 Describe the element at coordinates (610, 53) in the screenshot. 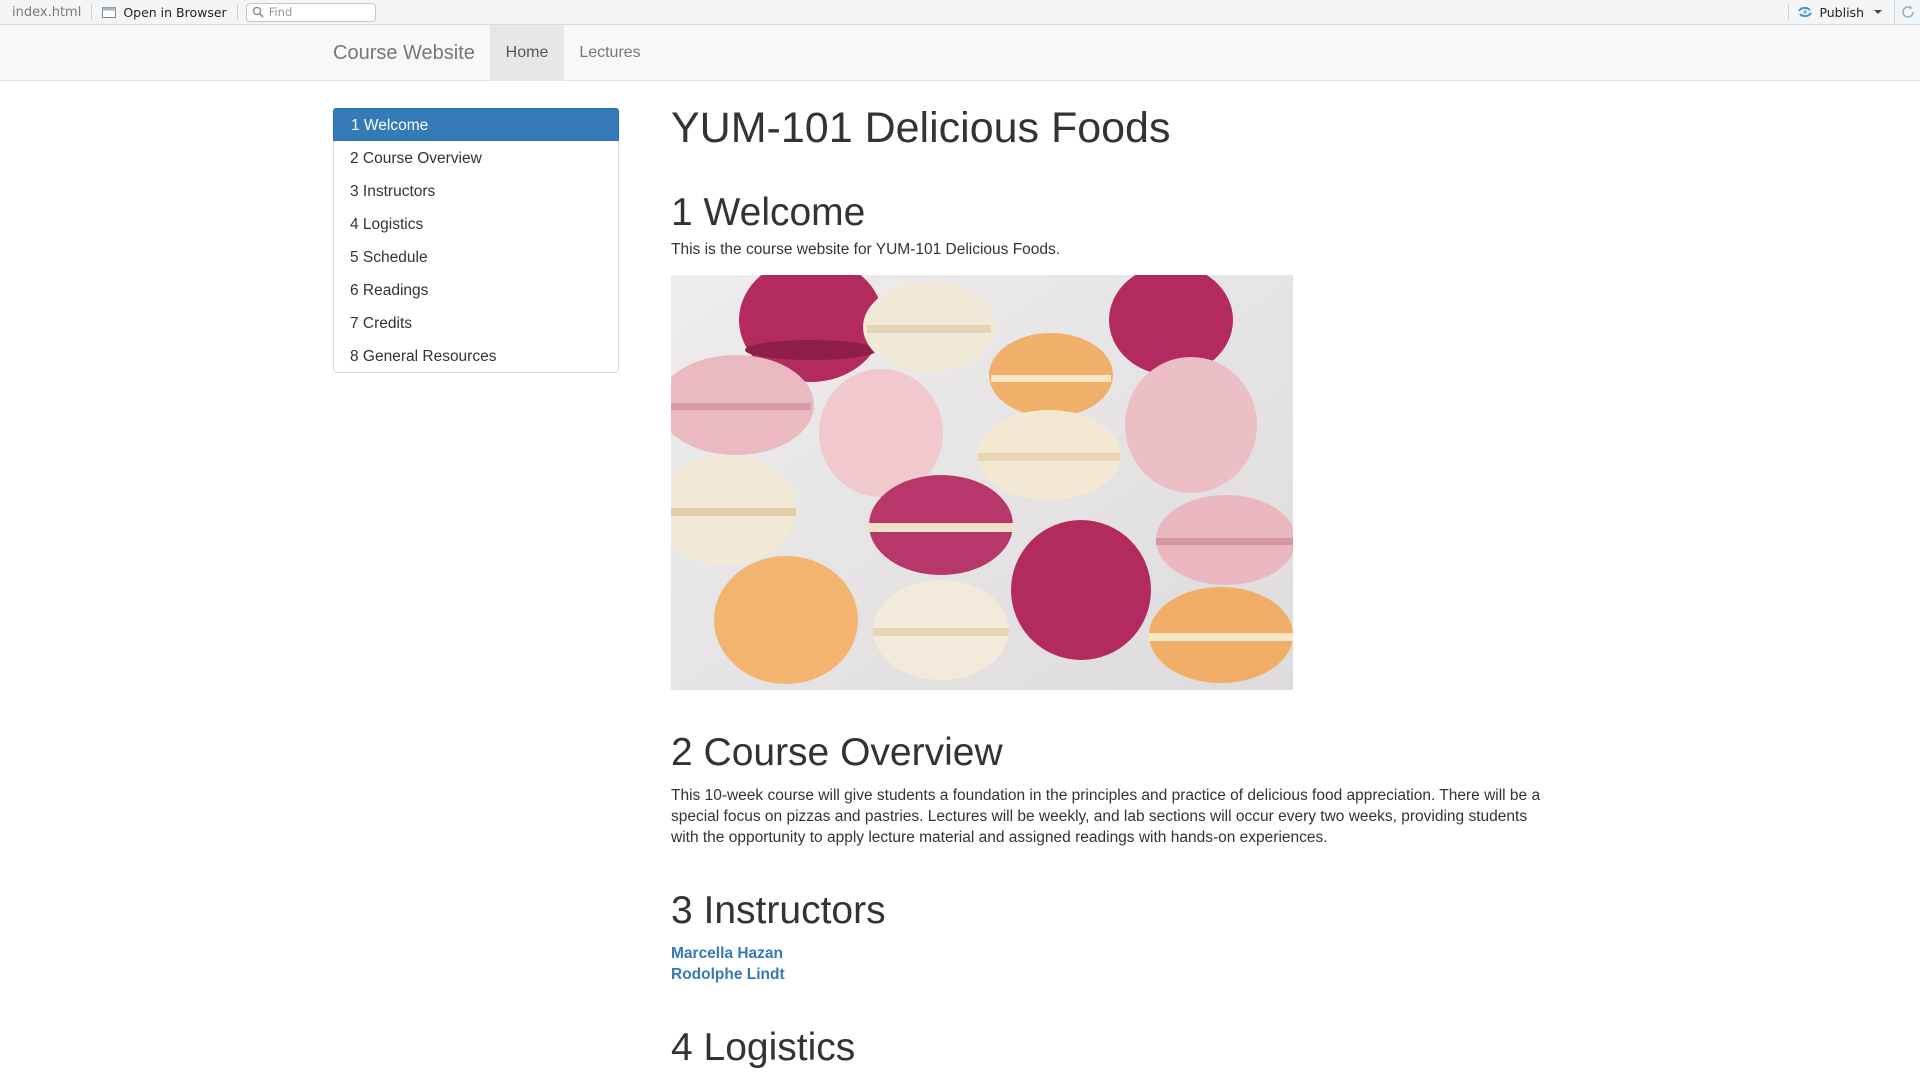

I see `nav-lectures: Lectures` at that location.